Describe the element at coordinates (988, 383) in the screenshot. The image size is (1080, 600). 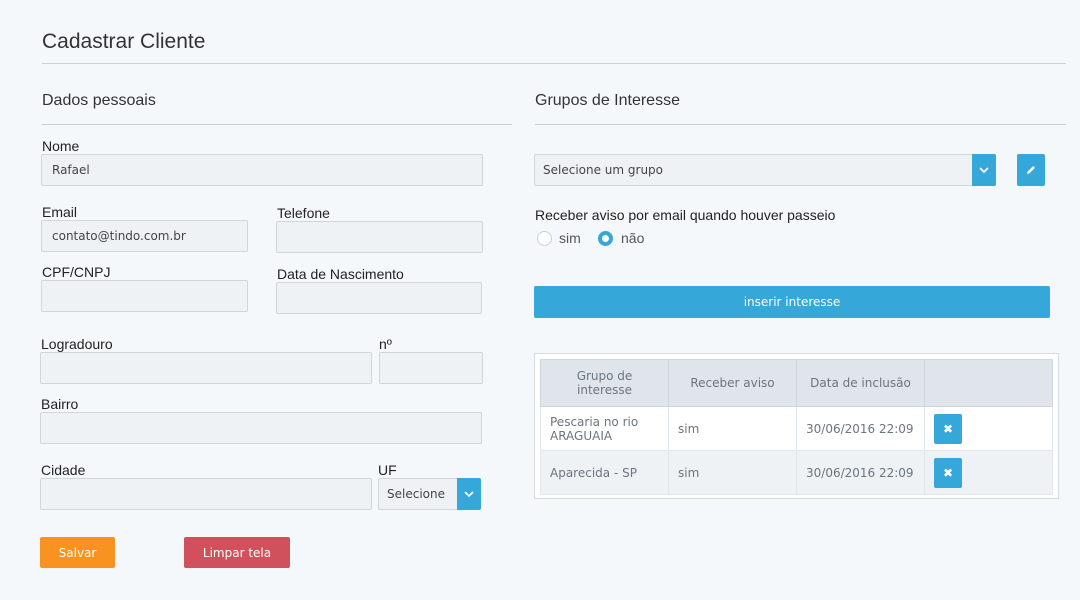
I see `col-header-actions` at that location.